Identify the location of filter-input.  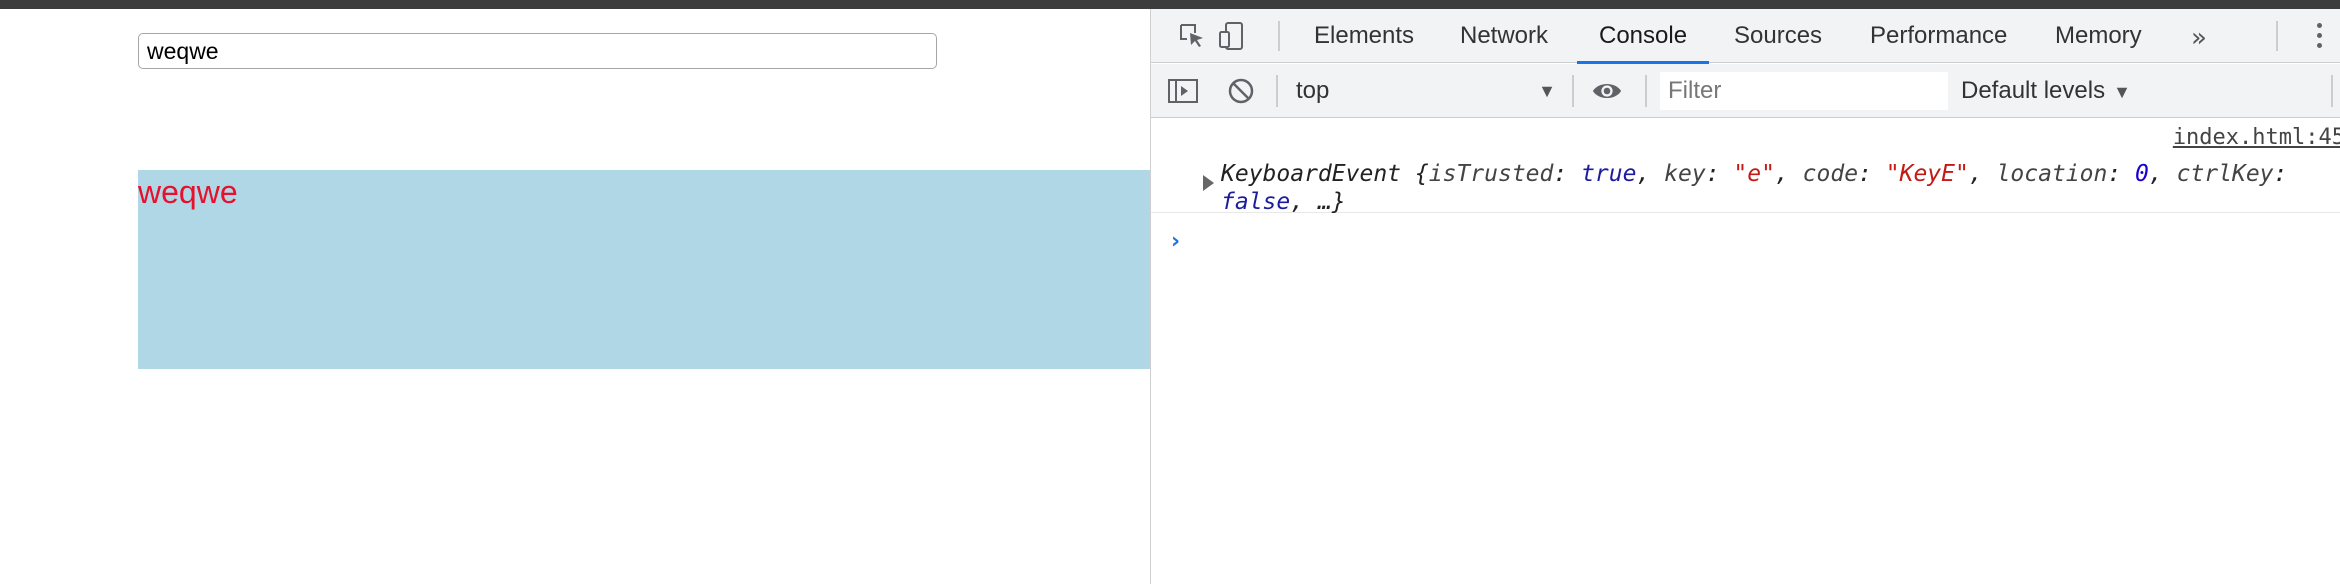
(1804, 91).